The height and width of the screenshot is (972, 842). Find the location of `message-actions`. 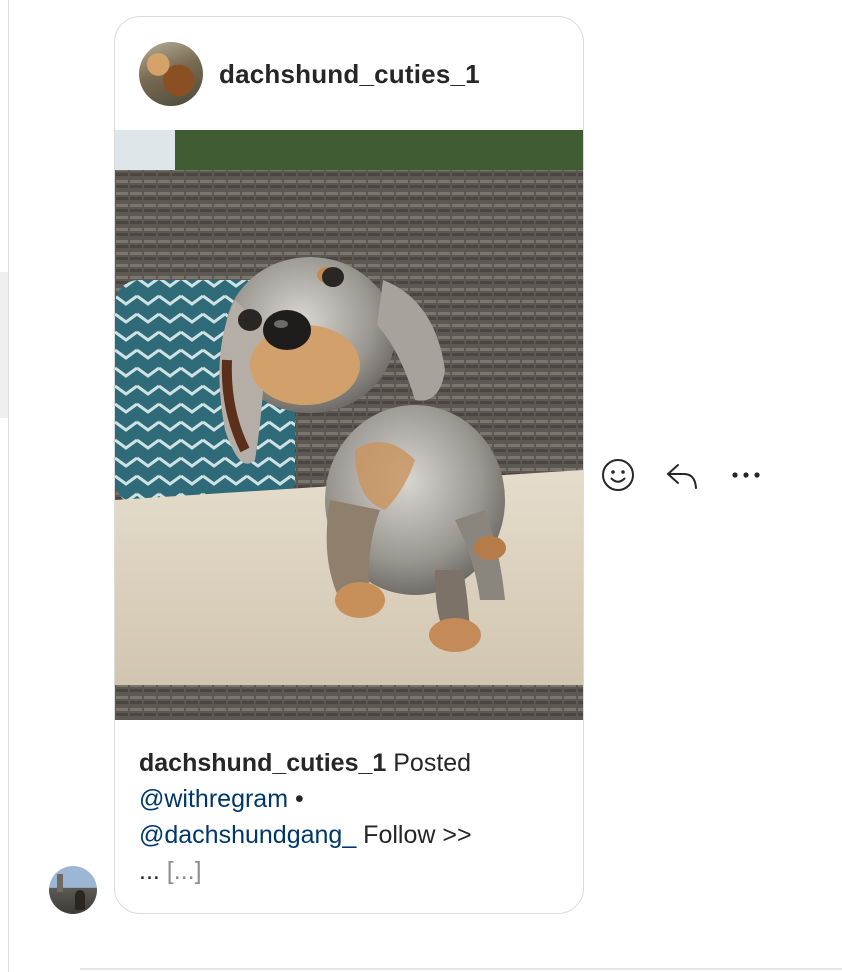

message-actions is located at coordinates (682, 475).